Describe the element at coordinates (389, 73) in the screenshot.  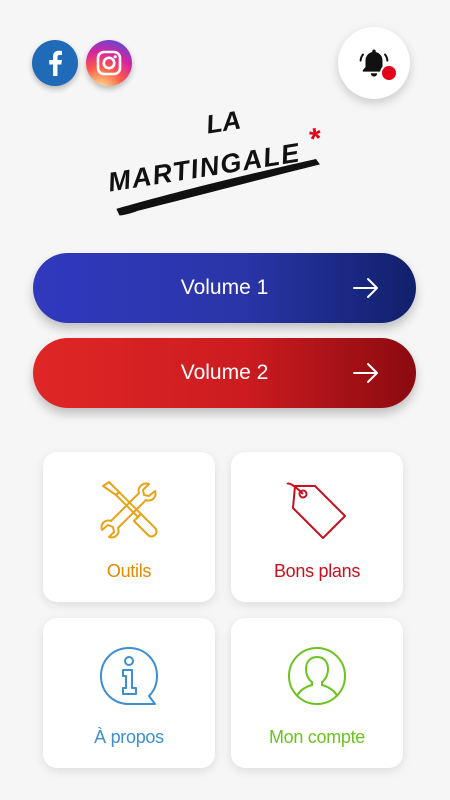
I see `notification-badge` at that location.